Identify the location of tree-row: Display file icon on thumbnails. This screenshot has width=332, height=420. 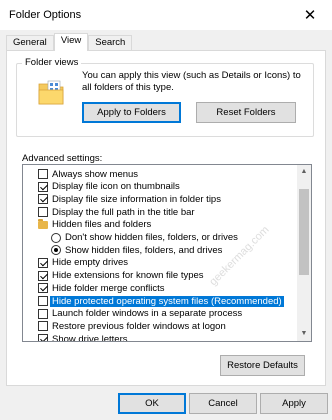
(109, 187).